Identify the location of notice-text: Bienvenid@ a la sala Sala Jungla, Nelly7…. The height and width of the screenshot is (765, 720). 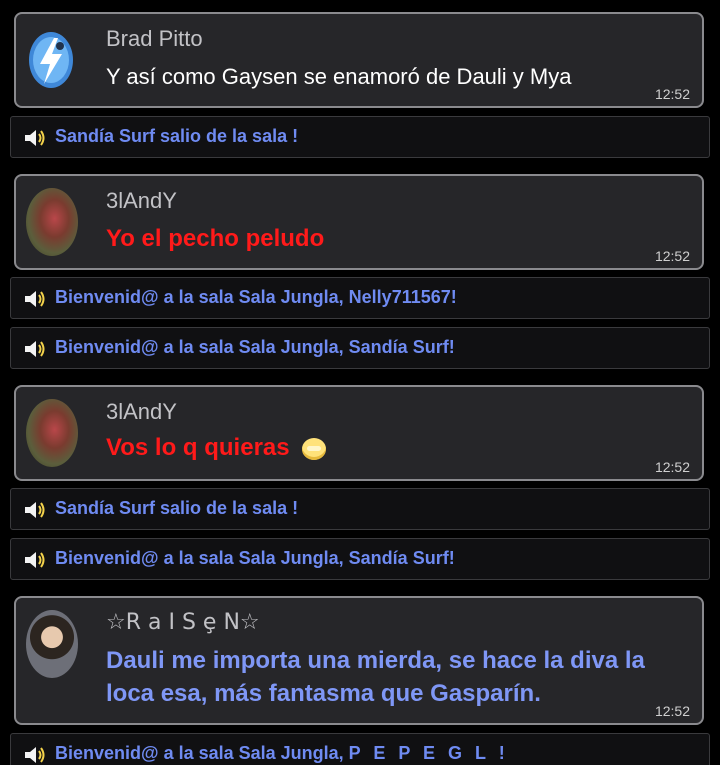
(256, 297).